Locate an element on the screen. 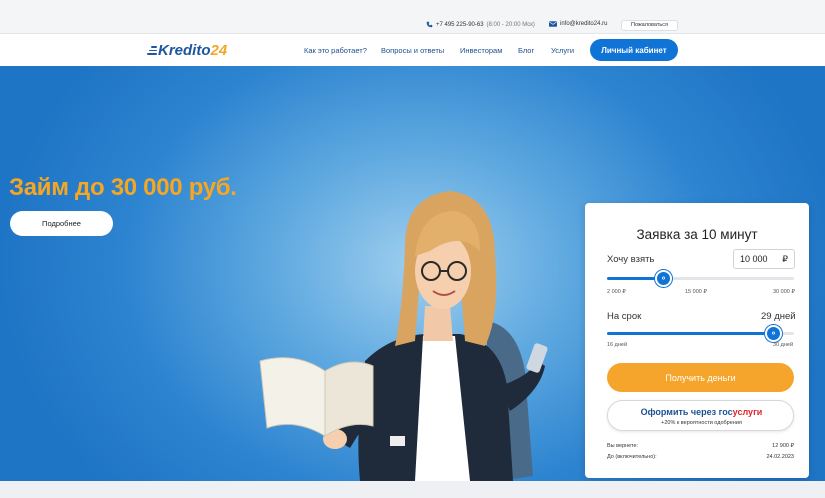 This screenshot has height=498, width=825. return-value: 12 900 ₽ is located at coordinates (783, 446).